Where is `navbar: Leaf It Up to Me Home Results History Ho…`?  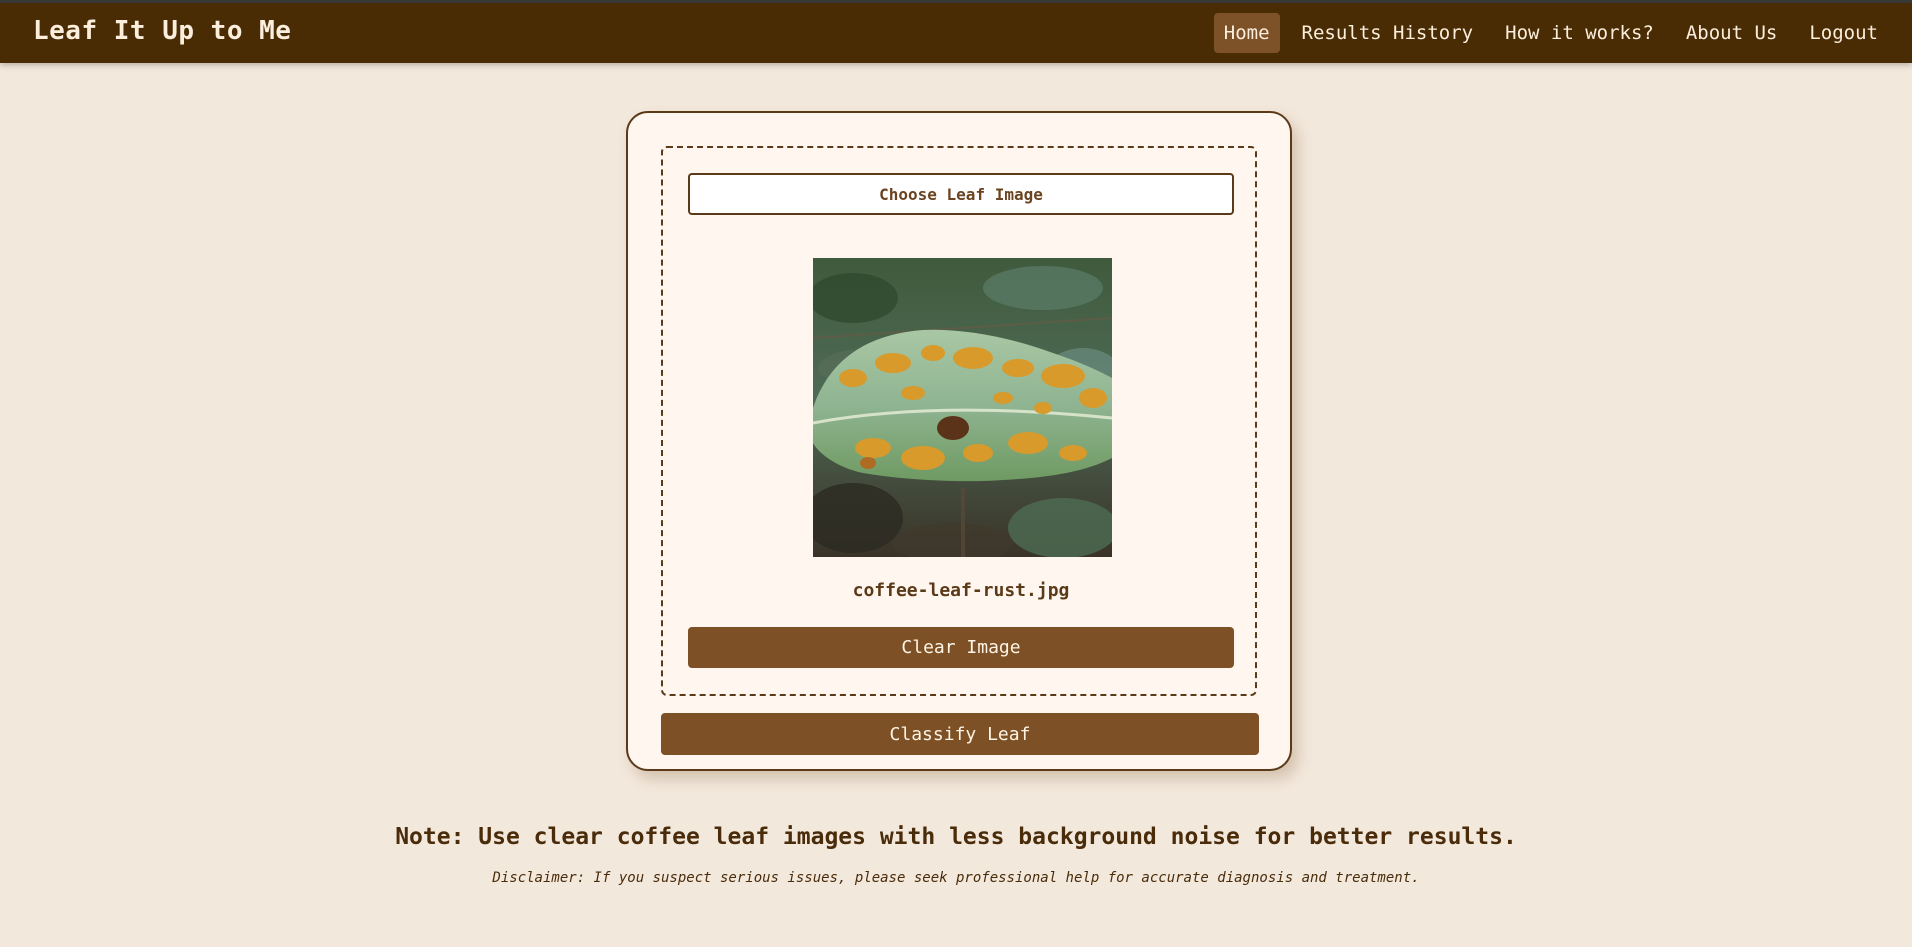 navbar: Leaf It Up to Me Home Results History Ho… is located at coordinates (956, 33).